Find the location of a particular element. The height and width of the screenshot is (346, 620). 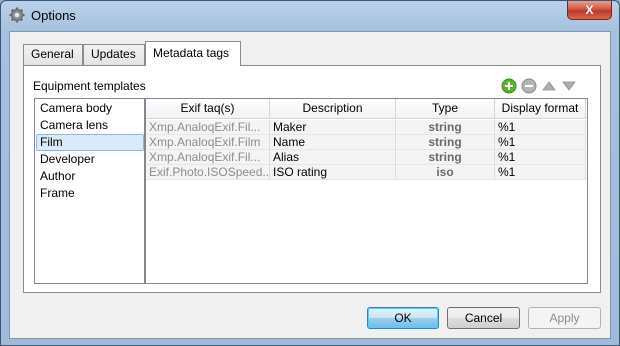

close-button: X is located at coordinates (589, 10).